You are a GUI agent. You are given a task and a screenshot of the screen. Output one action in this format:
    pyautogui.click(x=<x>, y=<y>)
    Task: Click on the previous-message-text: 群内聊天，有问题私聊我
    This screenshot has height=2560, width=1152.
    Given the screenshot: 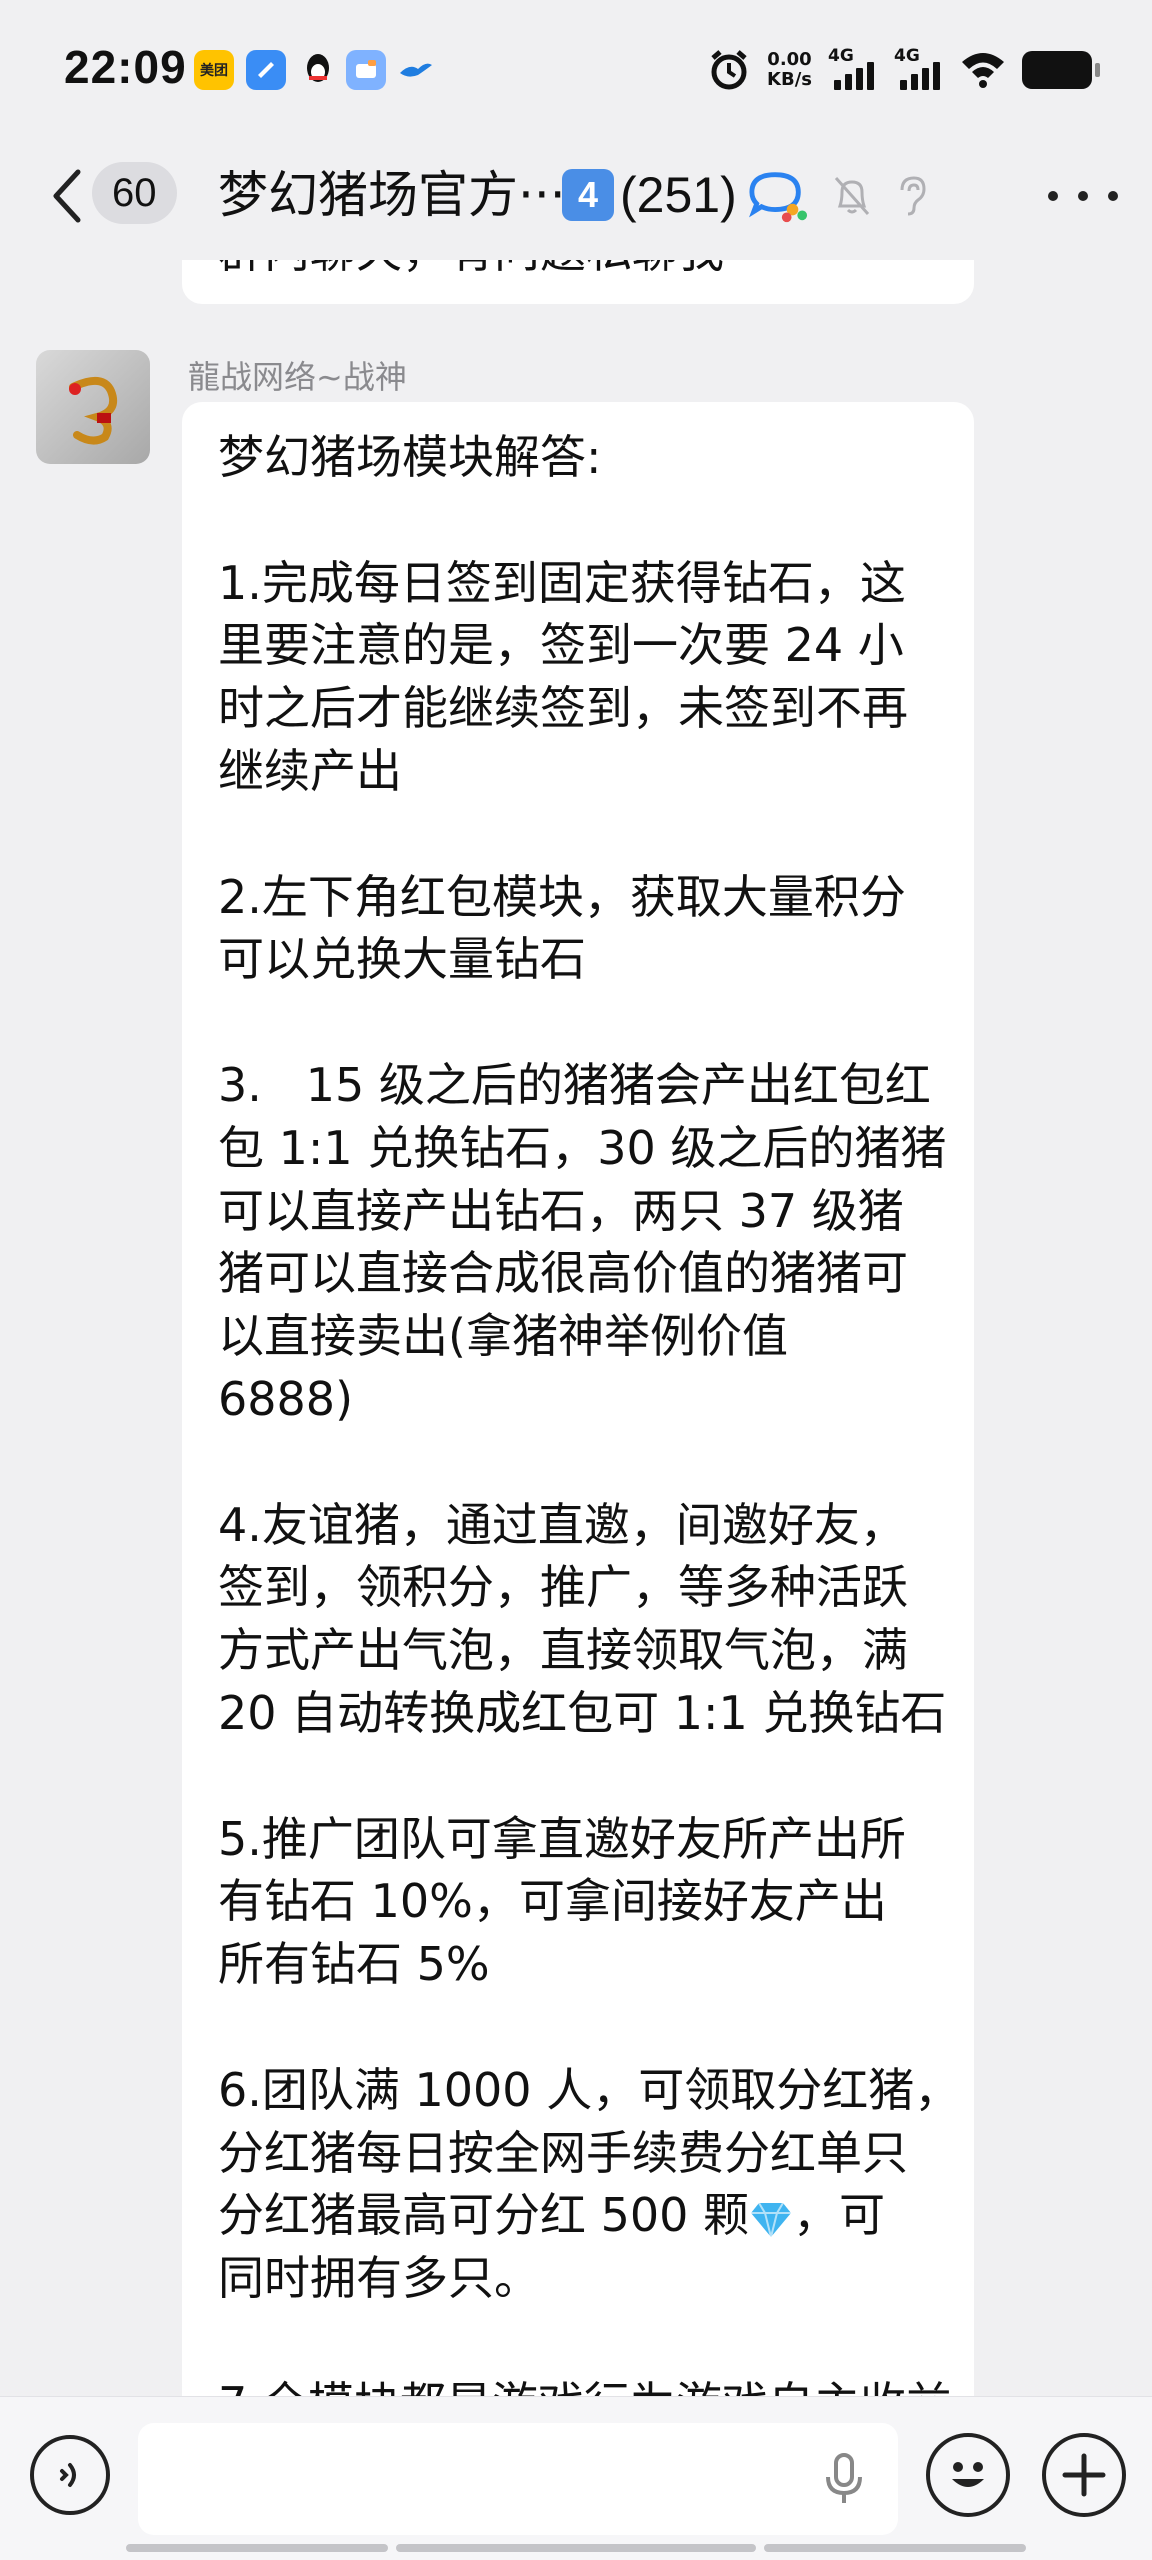 What is the action you would take?
    pyautogui.click(x=471, y=271)
    